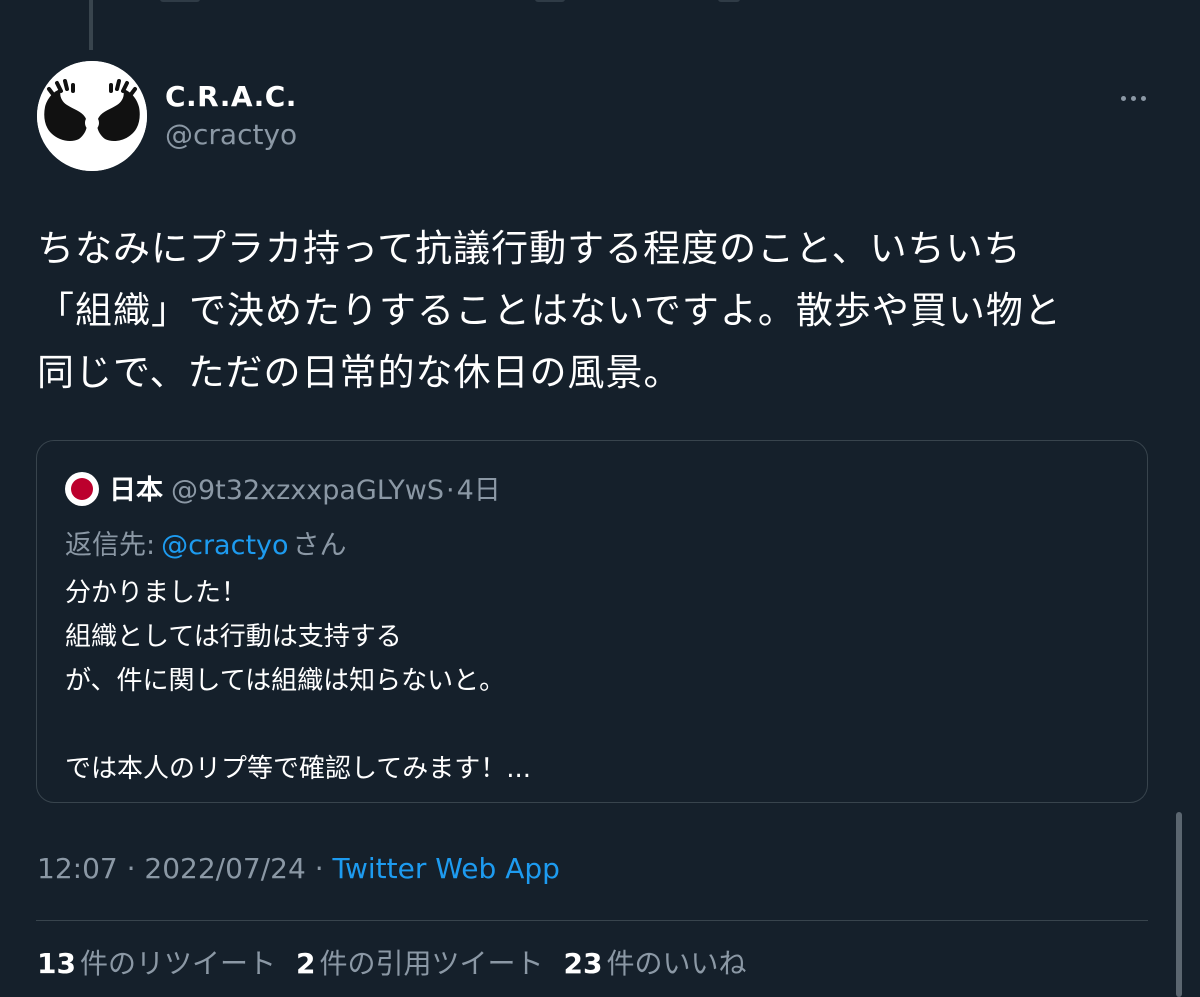 This screenshot has height=997, width=1200. What do you see at coordinates (177, 963) in the screenshot?
I see `retweets-label: 件のリツイート` at bounding box center [177, 963].